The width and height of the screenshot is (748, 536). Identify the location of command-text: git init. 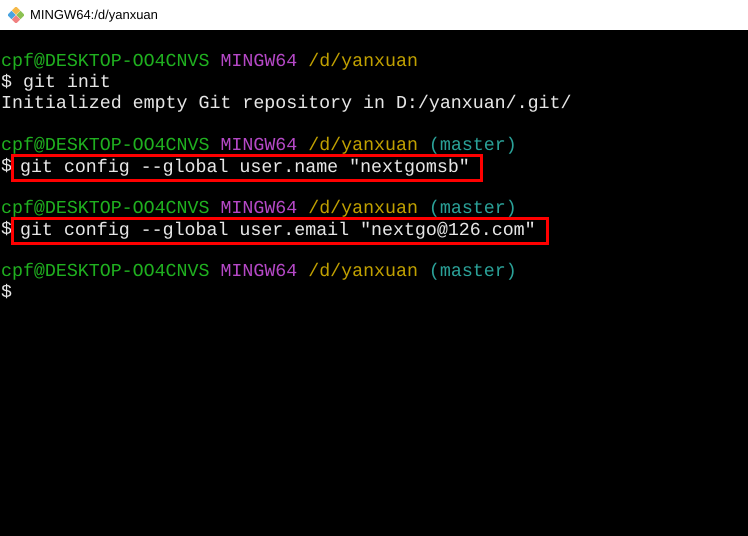
(66, 83).